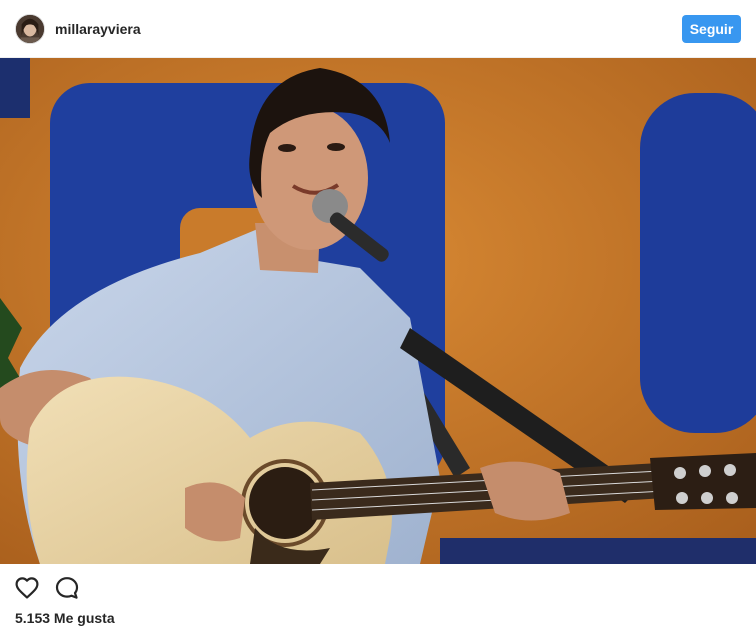 The image size is (756, 632). Describe the element at coordinates (98, 29) in the screenshot. I see `username: millarayviera` at that location.